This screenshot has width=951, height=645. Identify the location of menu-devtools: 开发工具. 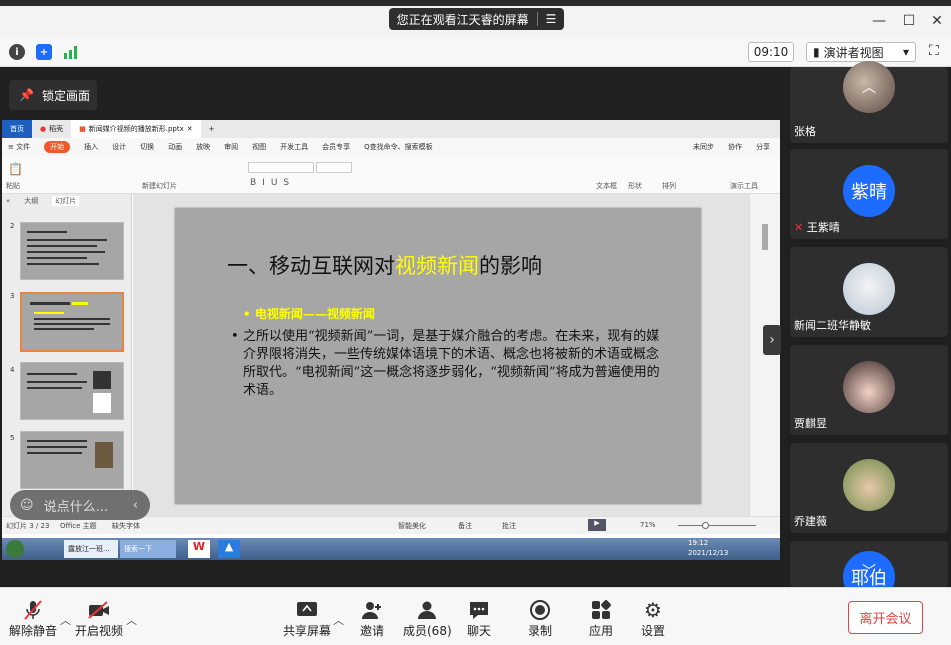
(294, 147).